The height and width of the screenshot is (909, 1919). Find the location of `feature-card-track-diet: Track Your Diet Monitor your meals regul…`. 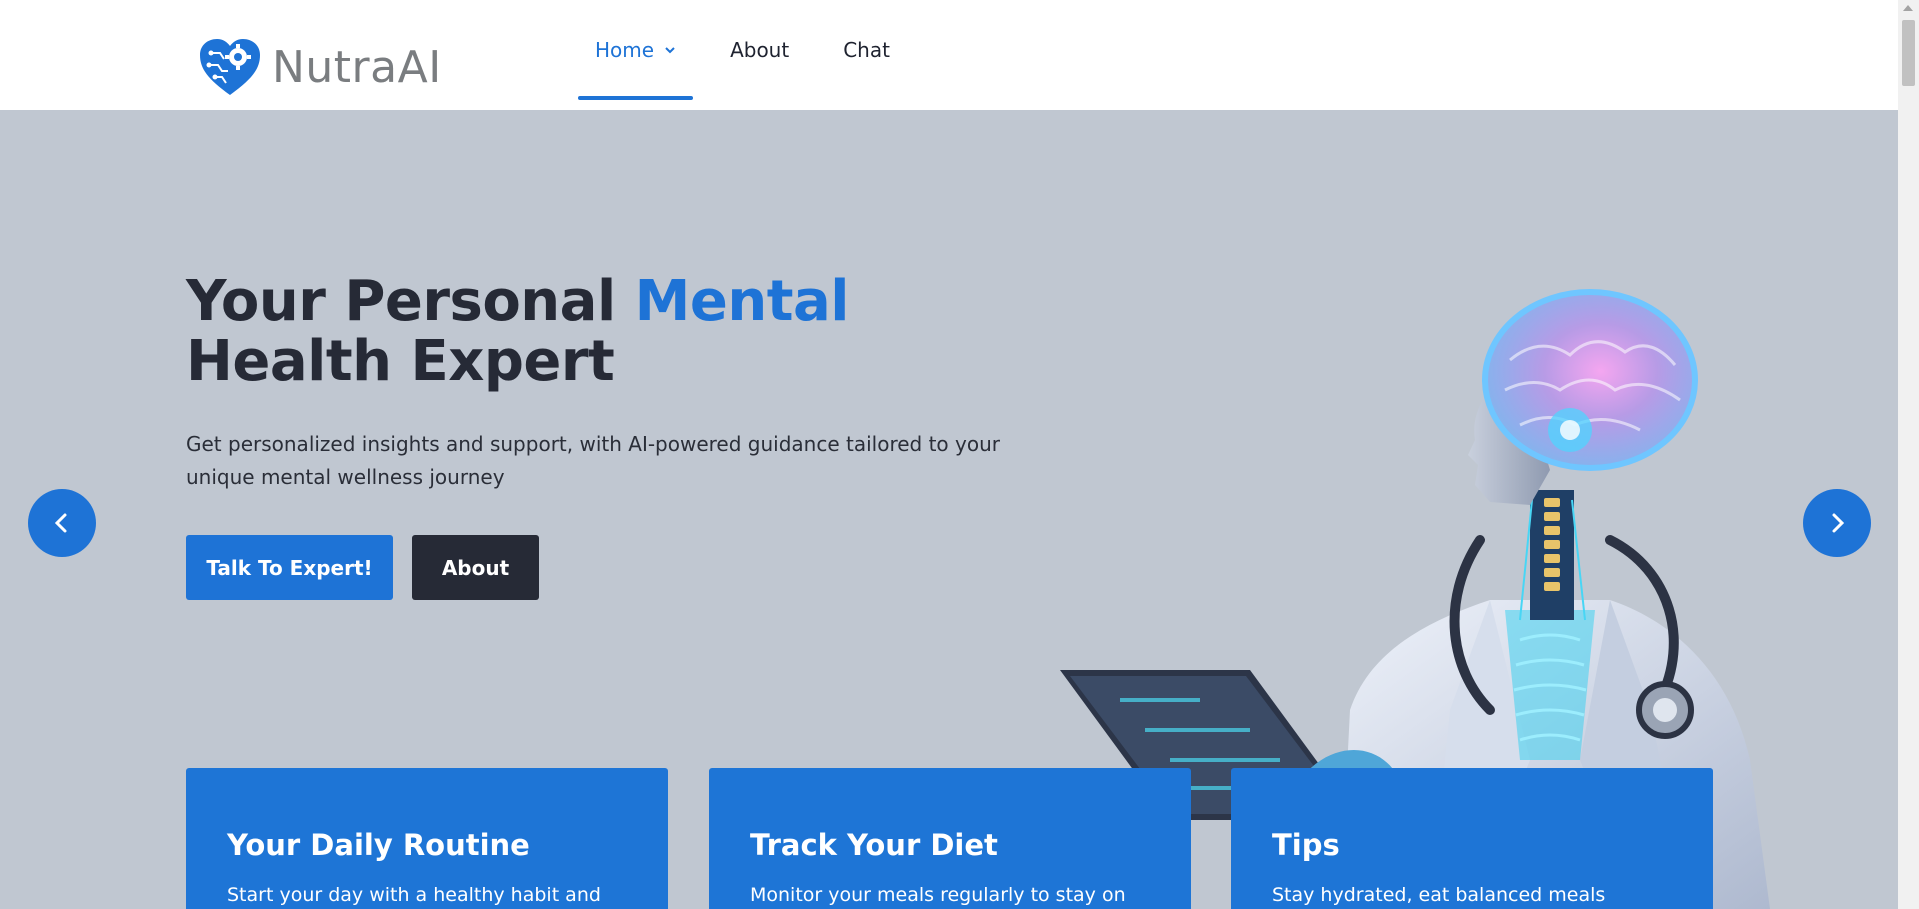

feature-card-track-diet: Track Your Diet Monitor your meals regul… is located at coordinates (950, 838).